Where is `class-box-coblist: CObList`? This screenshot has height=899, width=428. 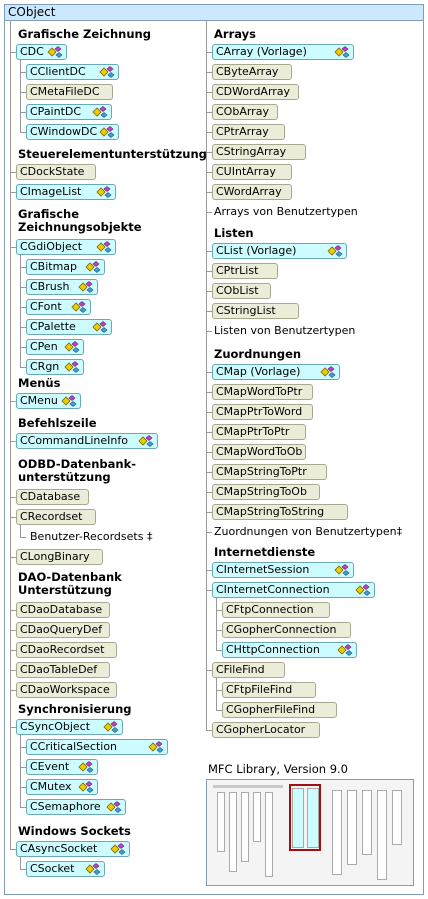 class-box-coblist: CObList is located at coordinates (241, 291).